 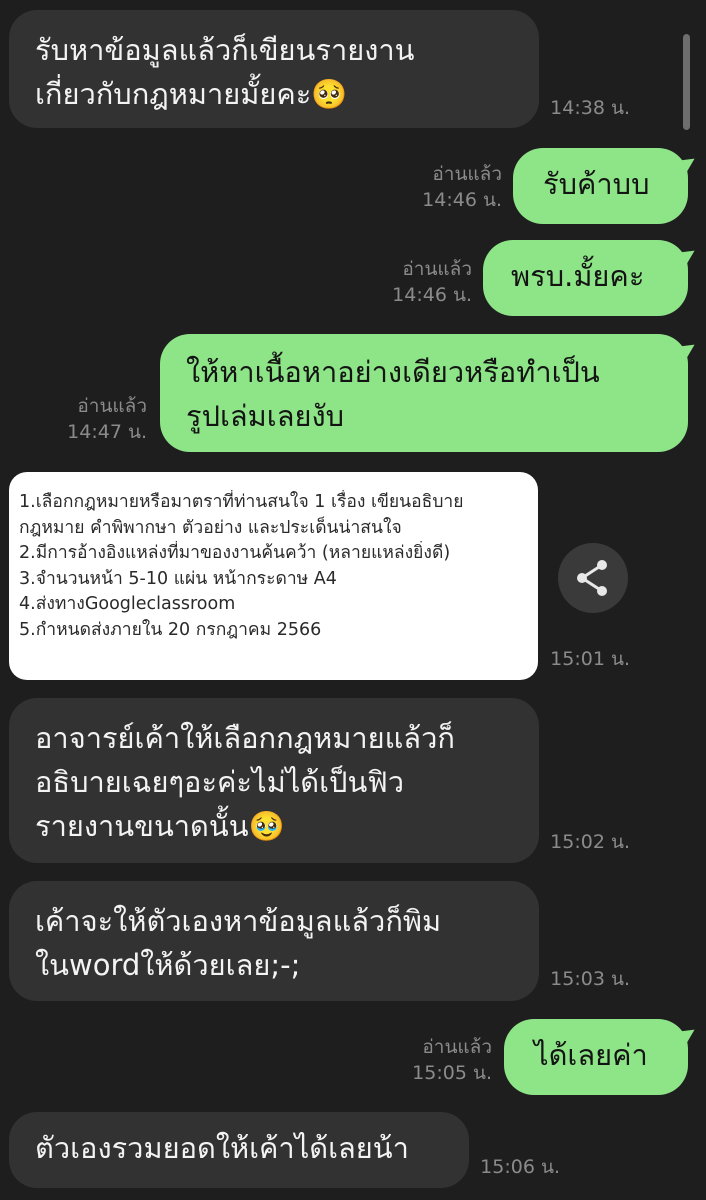 What do you see at coordinates (452, 1073) in the screenshot?
I see `message-timestamp: 15:05 น.` at bounding box center [452, 1073].